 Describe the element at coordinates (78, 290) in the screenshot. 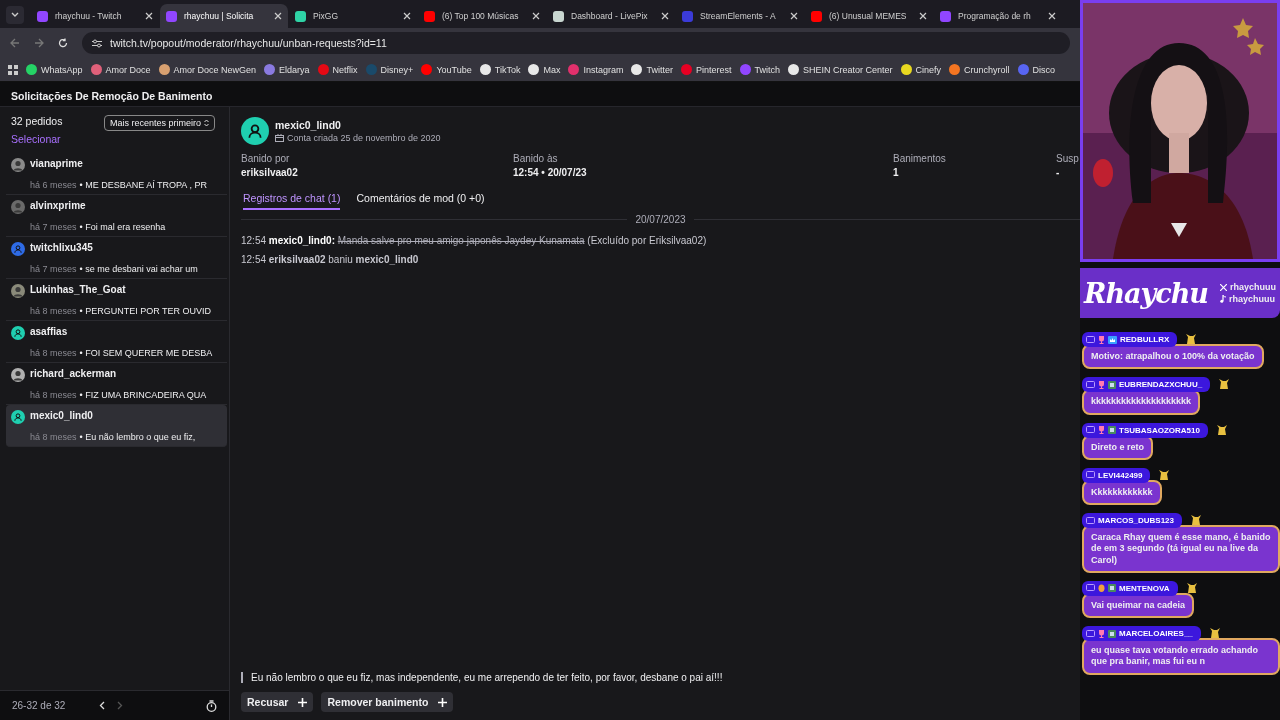

I see `username: Lukinhas_The_Goat` at that location.